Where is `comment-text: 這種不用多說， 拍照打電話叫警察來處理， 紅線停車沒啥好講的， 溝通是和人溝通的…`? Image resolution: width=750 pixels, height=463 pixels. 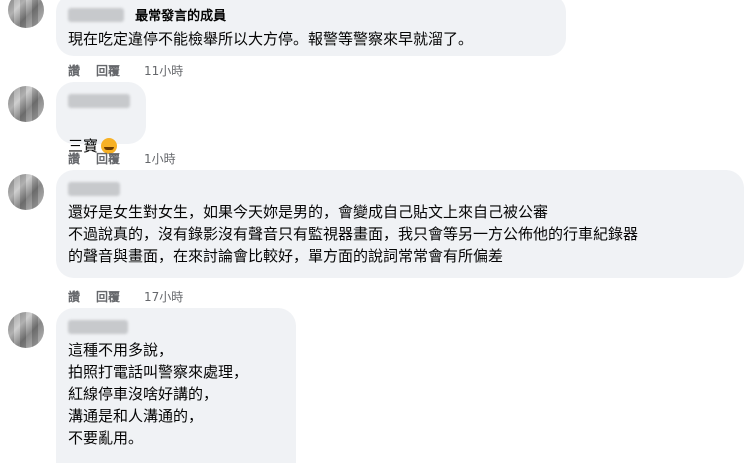 comment-text: 這種不用多說， 拍照打電話叫警察來處理， 紅線停車沒啥好講的， 溝通是和人溝通的… is located at coordinates (158, 394).